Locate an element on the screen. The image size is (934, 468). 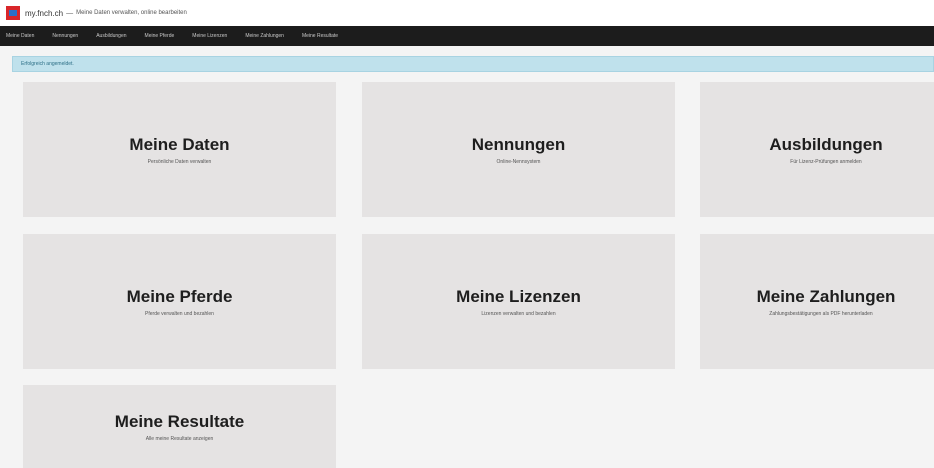
tile-title: Meine Lizenzen is located at coordinates (518, 296).